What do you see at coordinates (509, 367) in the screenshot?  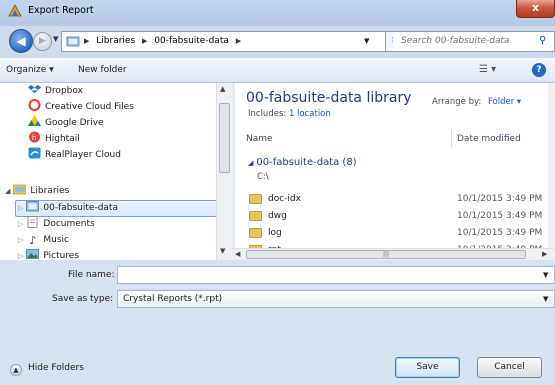 I see `cancel-button: Cancel` at bounding box center [509, 367].